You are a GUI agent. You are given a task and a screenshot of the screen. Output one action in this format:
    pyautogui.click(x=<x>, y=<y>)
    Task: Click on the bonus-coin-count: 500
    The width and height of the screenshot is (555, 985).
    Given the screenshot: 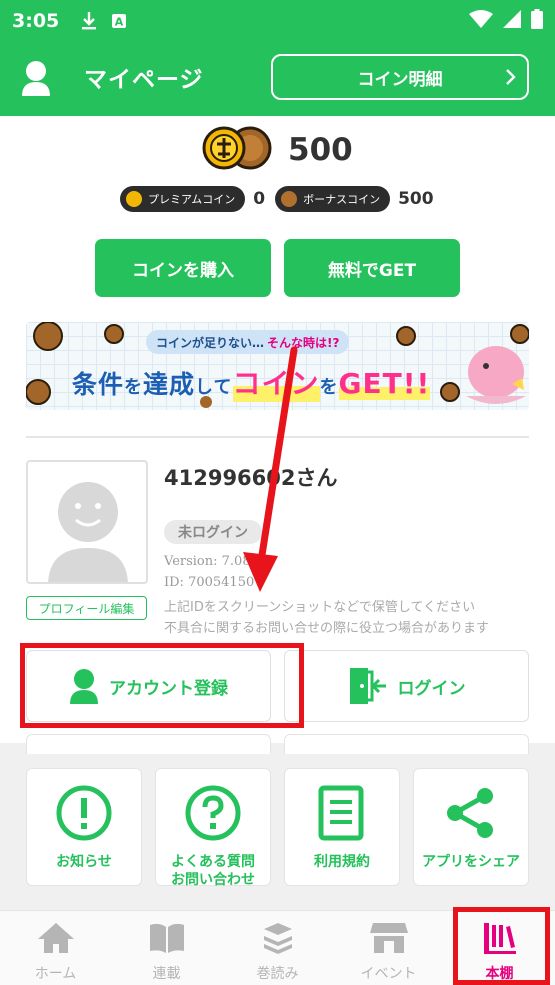 What is the action you would take?
    pyautogui.click(x=416, y=199)
    